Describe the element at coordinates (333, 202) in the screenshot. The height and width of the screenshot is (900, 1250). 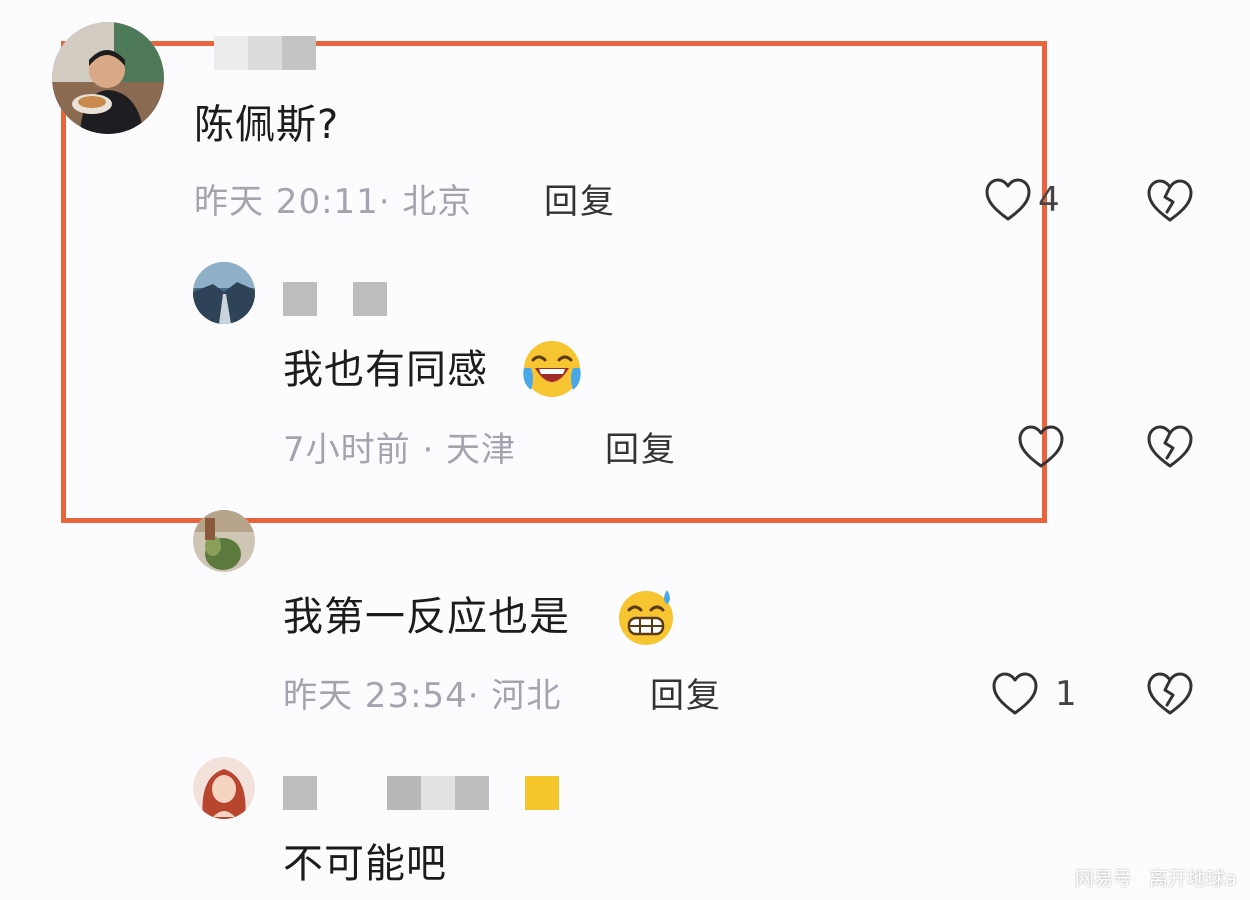
I see `comment-meta: 昨天 20:11· 北京` at that location.